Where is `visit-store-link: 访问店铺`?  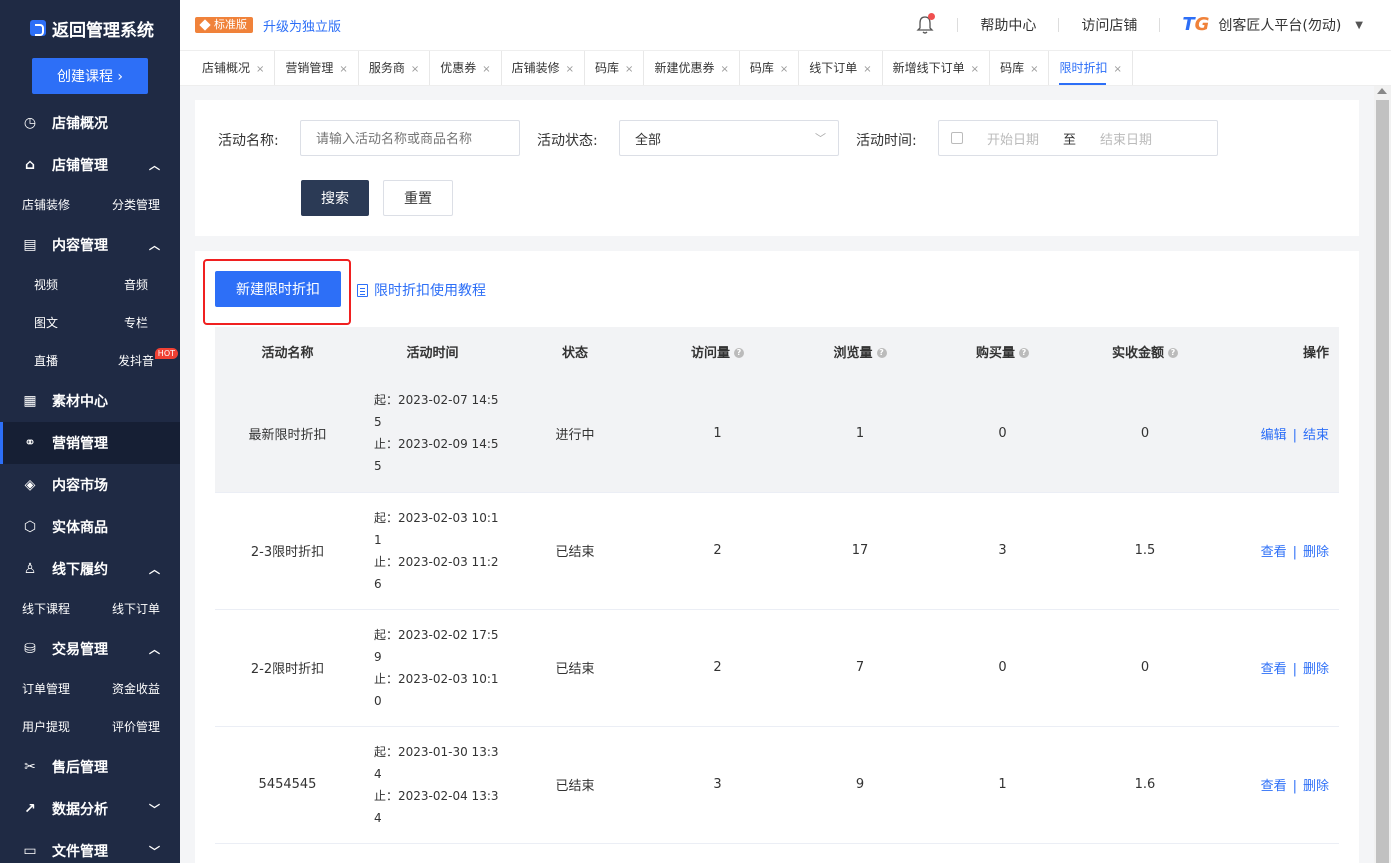
visit-store-link: 访问店铺 is located at coordinates (1109, 25).